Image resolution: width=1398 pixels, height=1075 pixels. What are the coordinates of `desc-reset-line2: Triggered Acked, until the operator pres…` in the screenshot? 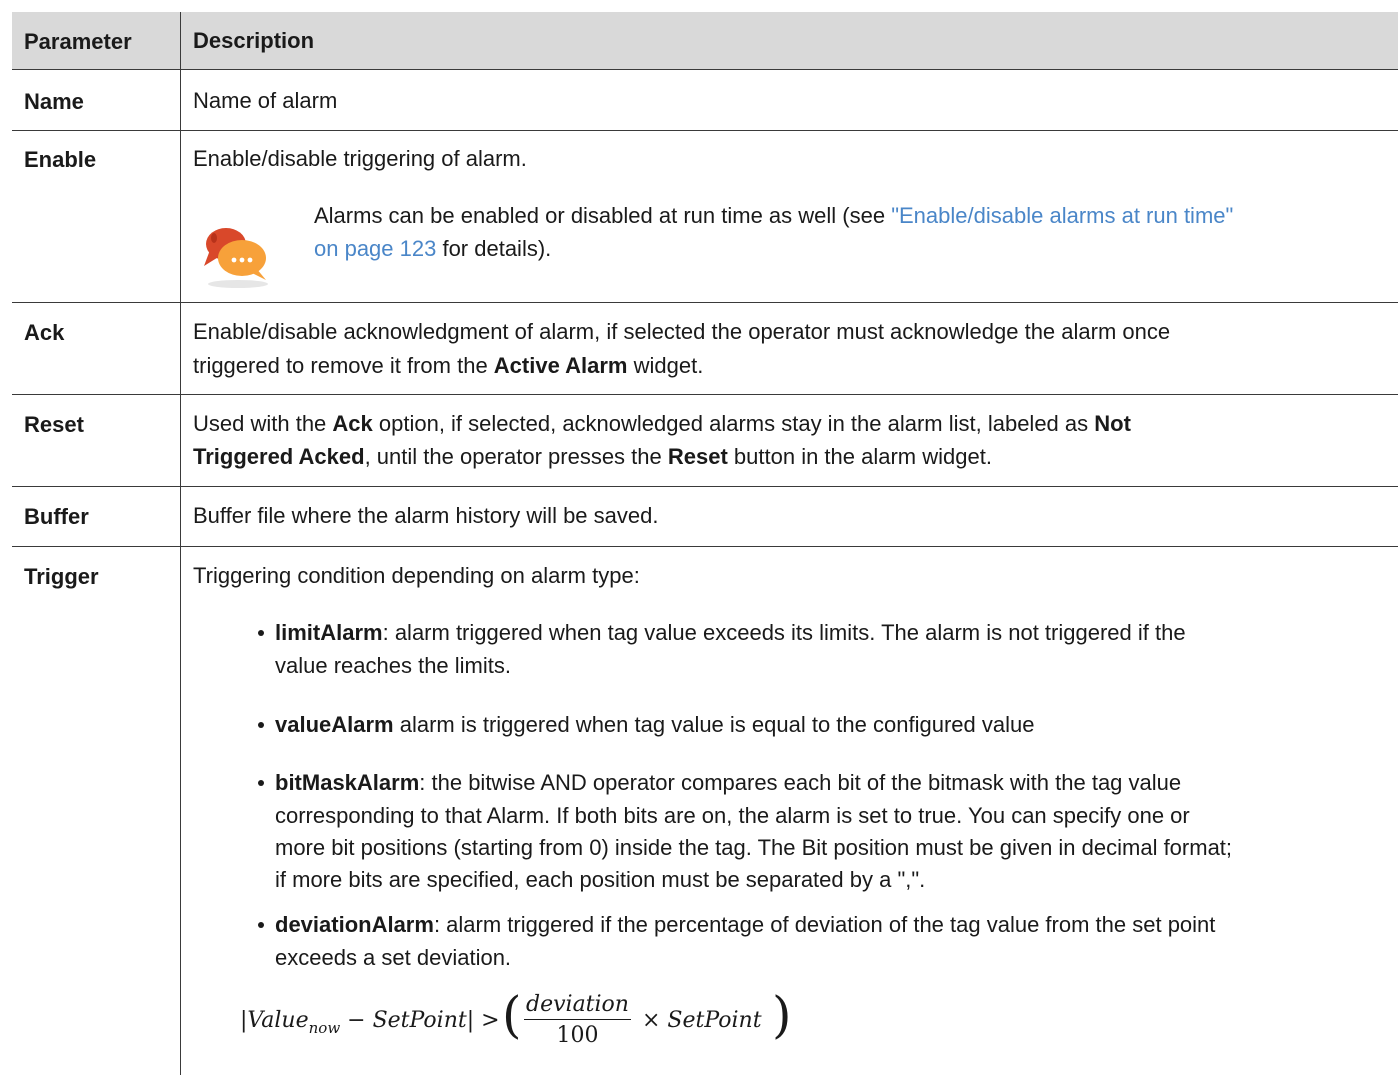 It's located at (592, 457).